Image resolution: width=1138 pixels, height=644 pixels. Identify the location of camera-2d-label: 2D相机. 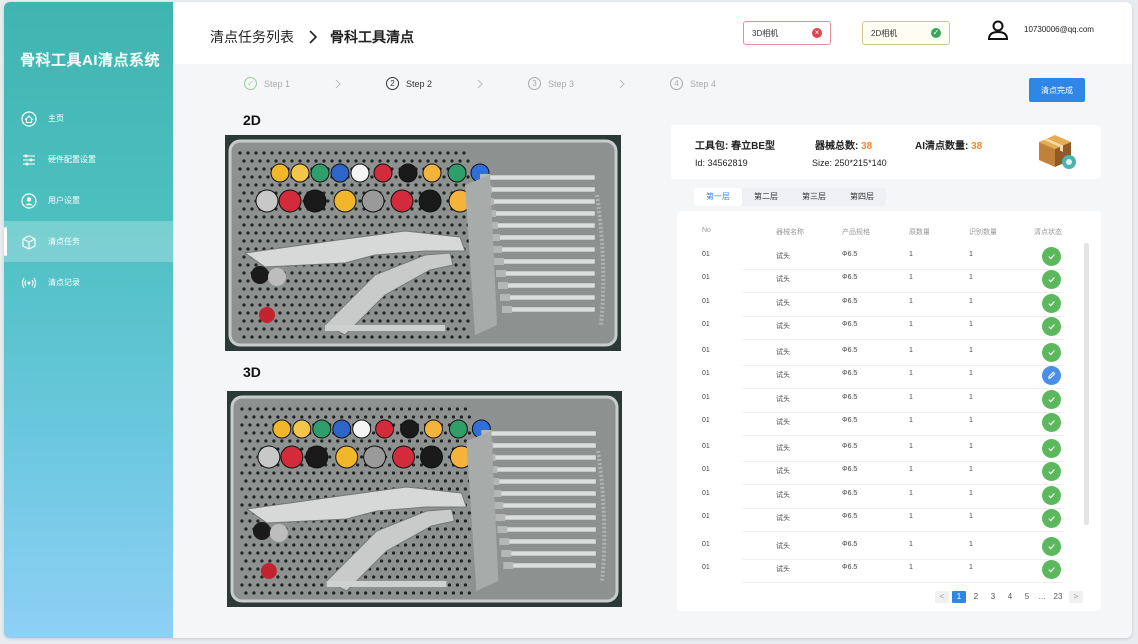
(884, 33).